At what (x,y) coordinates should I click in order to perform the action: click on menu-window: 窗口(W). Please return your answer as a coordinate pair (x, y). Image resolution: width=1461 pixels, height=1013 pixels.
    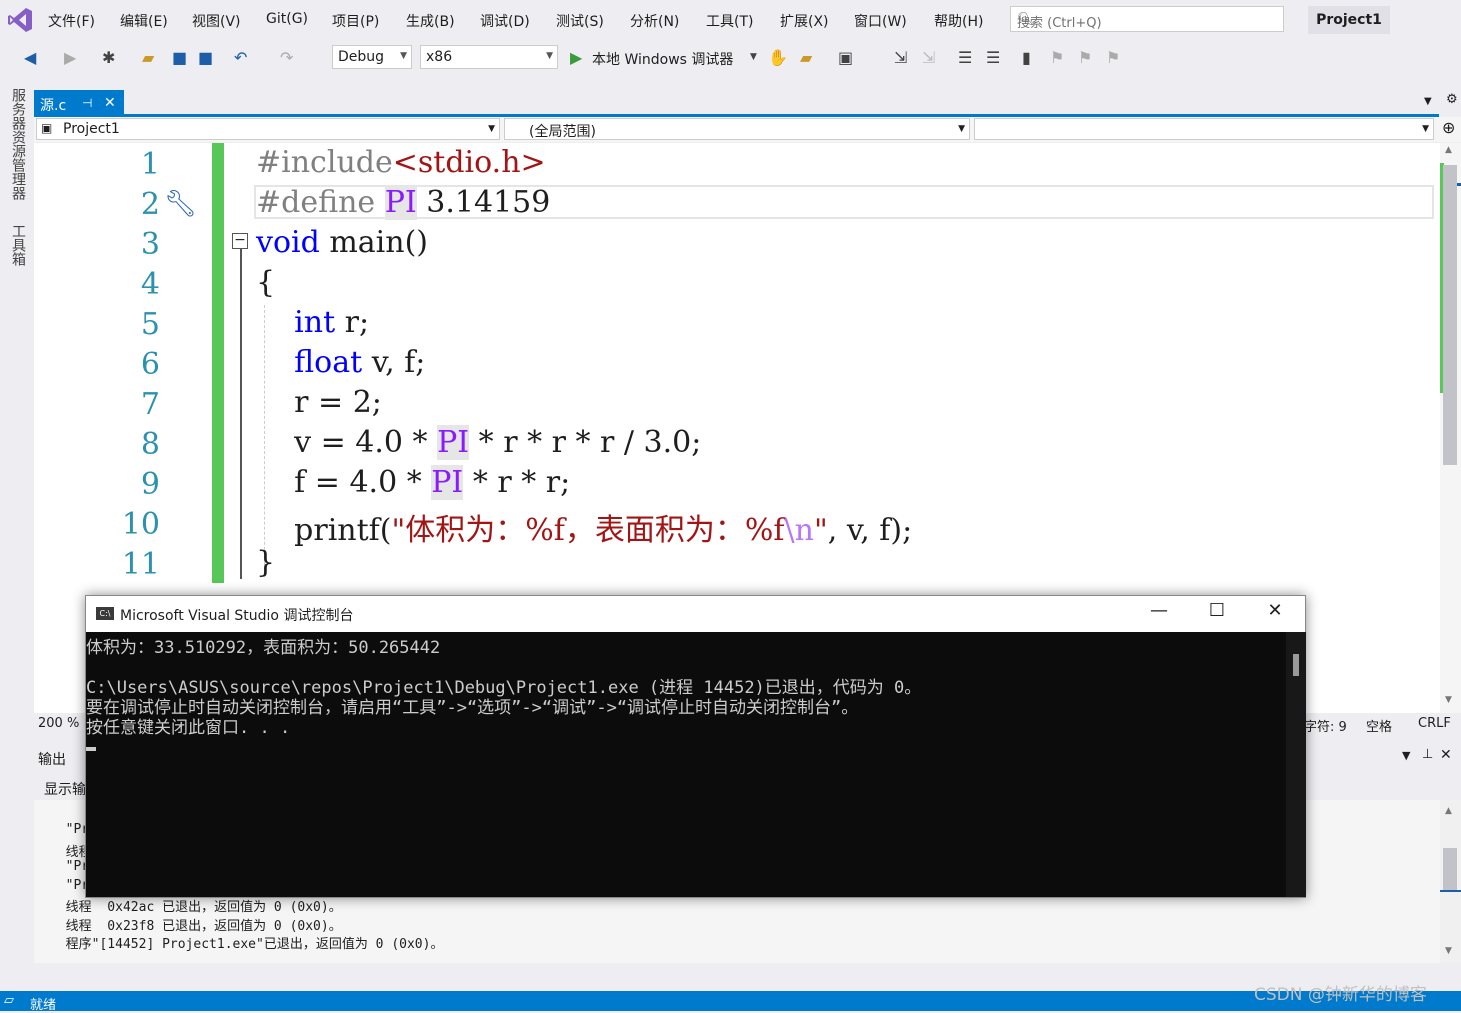
    Looking at the image, I should click on (880, 21).